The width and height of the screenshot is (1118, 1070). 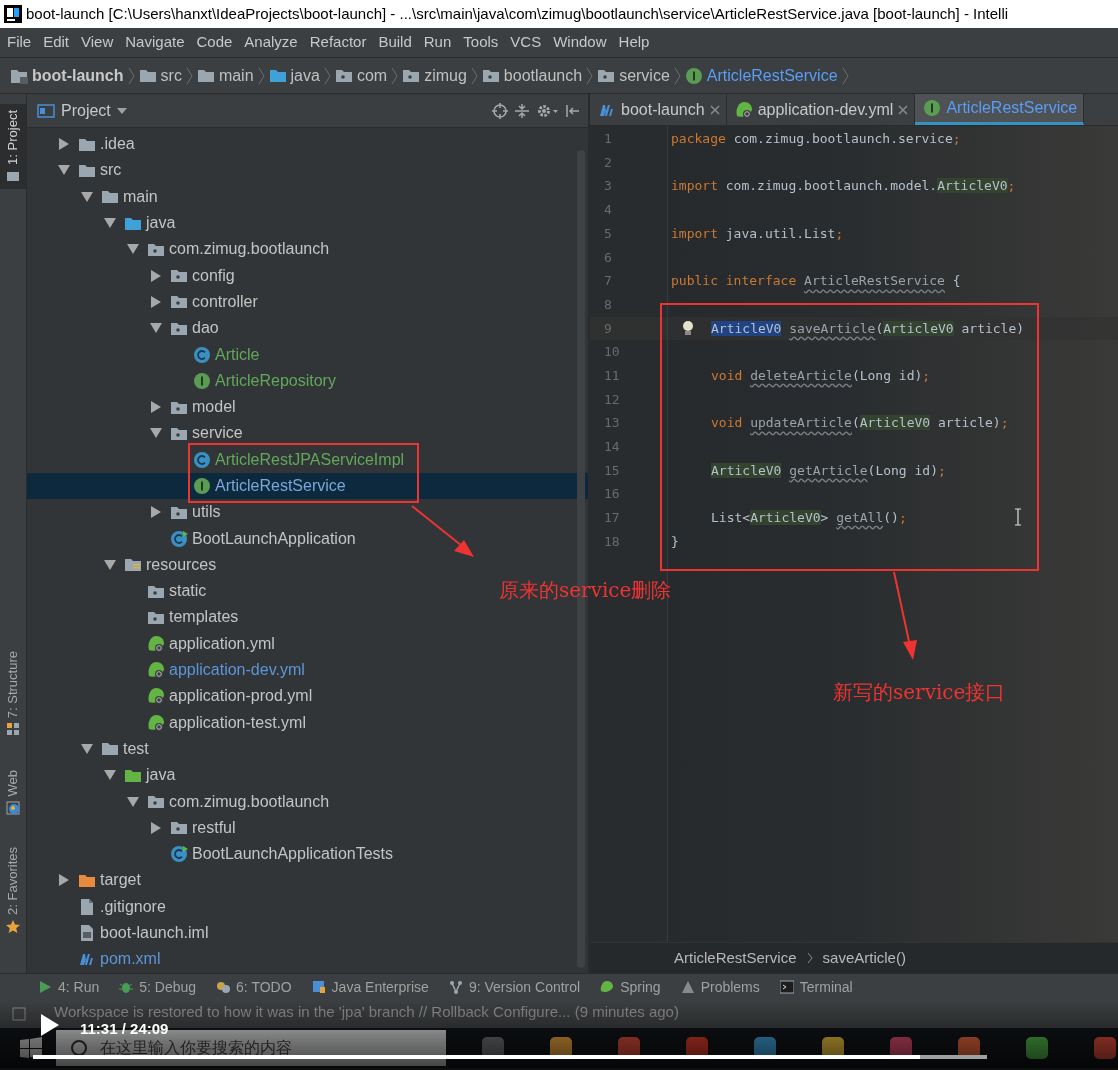 I want to click on menu-item: View, so click(x=97, y=42).